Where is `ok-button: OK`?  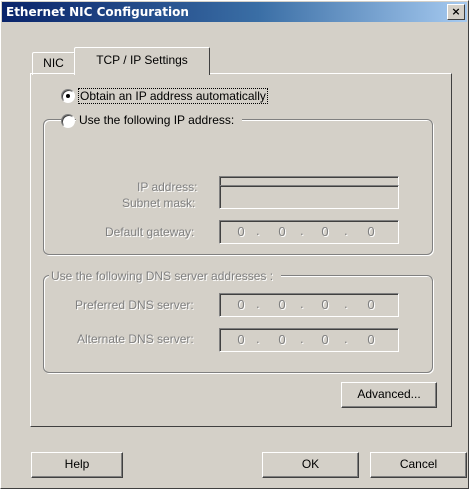 ok-button: OK is located at coordinates (310, 465).